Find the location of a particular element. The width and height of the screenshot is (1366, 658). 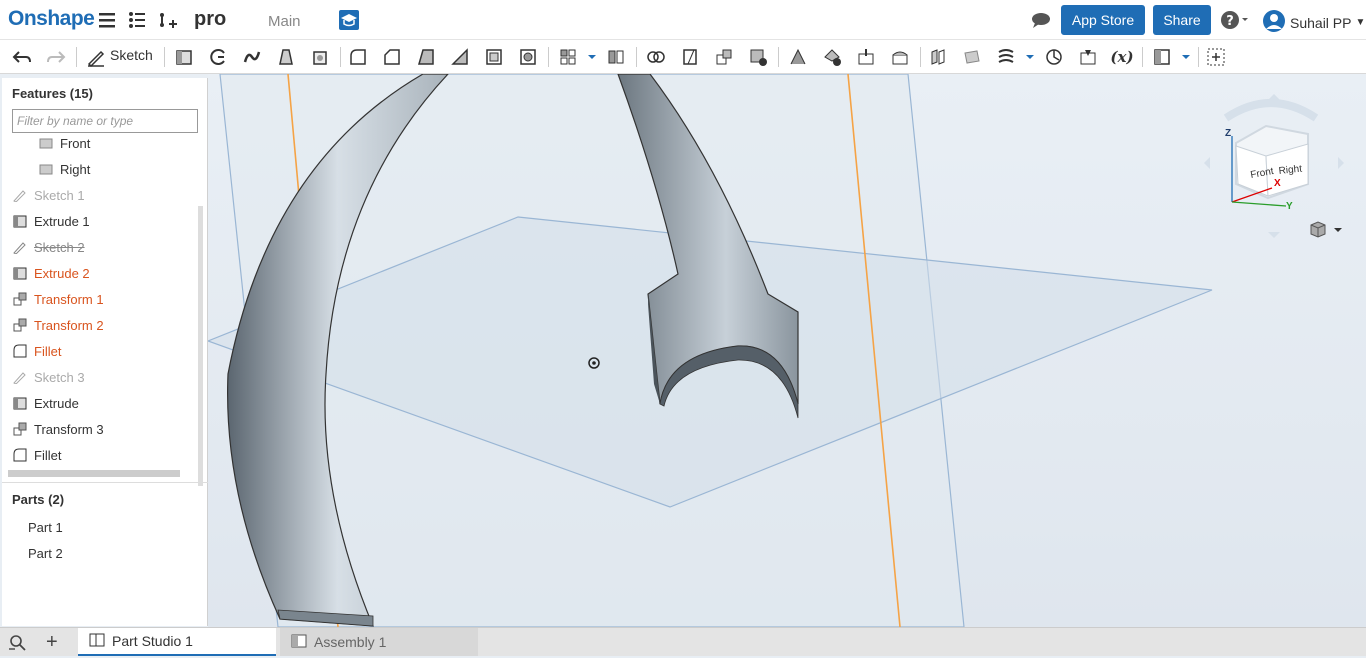

user-menu: Suhail PP ▼ is located at coordinates (1313, 22).